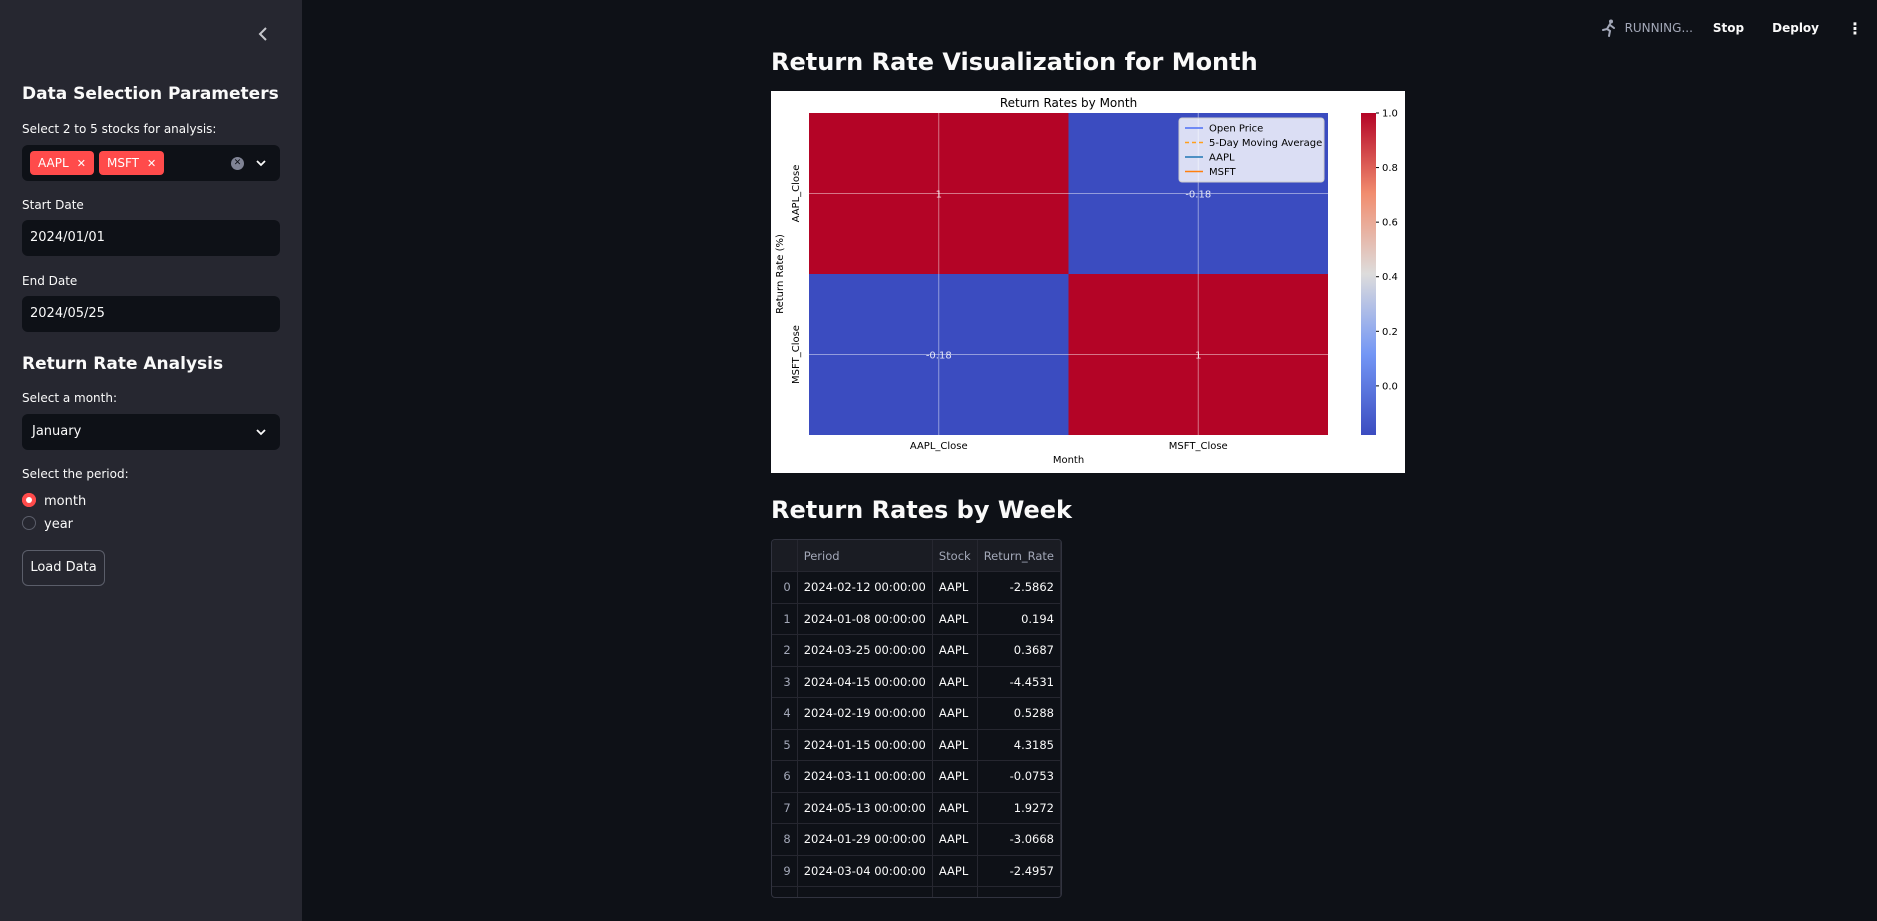 The width and height of the screenshot is (1877, 921). Describe the element at coordinates (1608, 28) in the screenshot. I see `running-man-icon` at that location.